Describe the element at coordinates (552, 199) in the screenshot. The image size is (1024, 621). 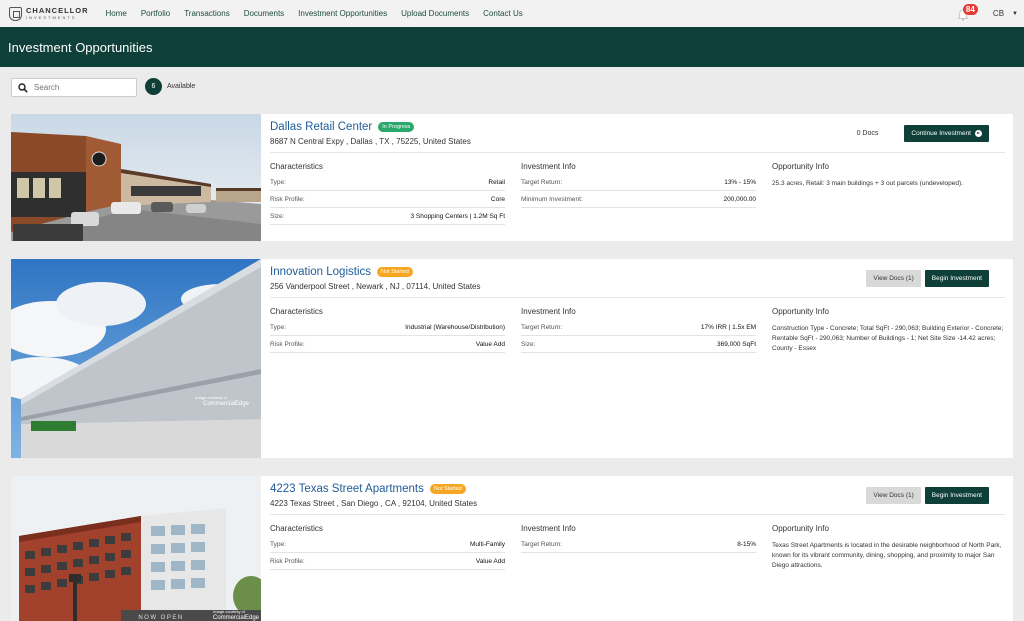
I see `kv-key: Minimum Investment:` at that location.